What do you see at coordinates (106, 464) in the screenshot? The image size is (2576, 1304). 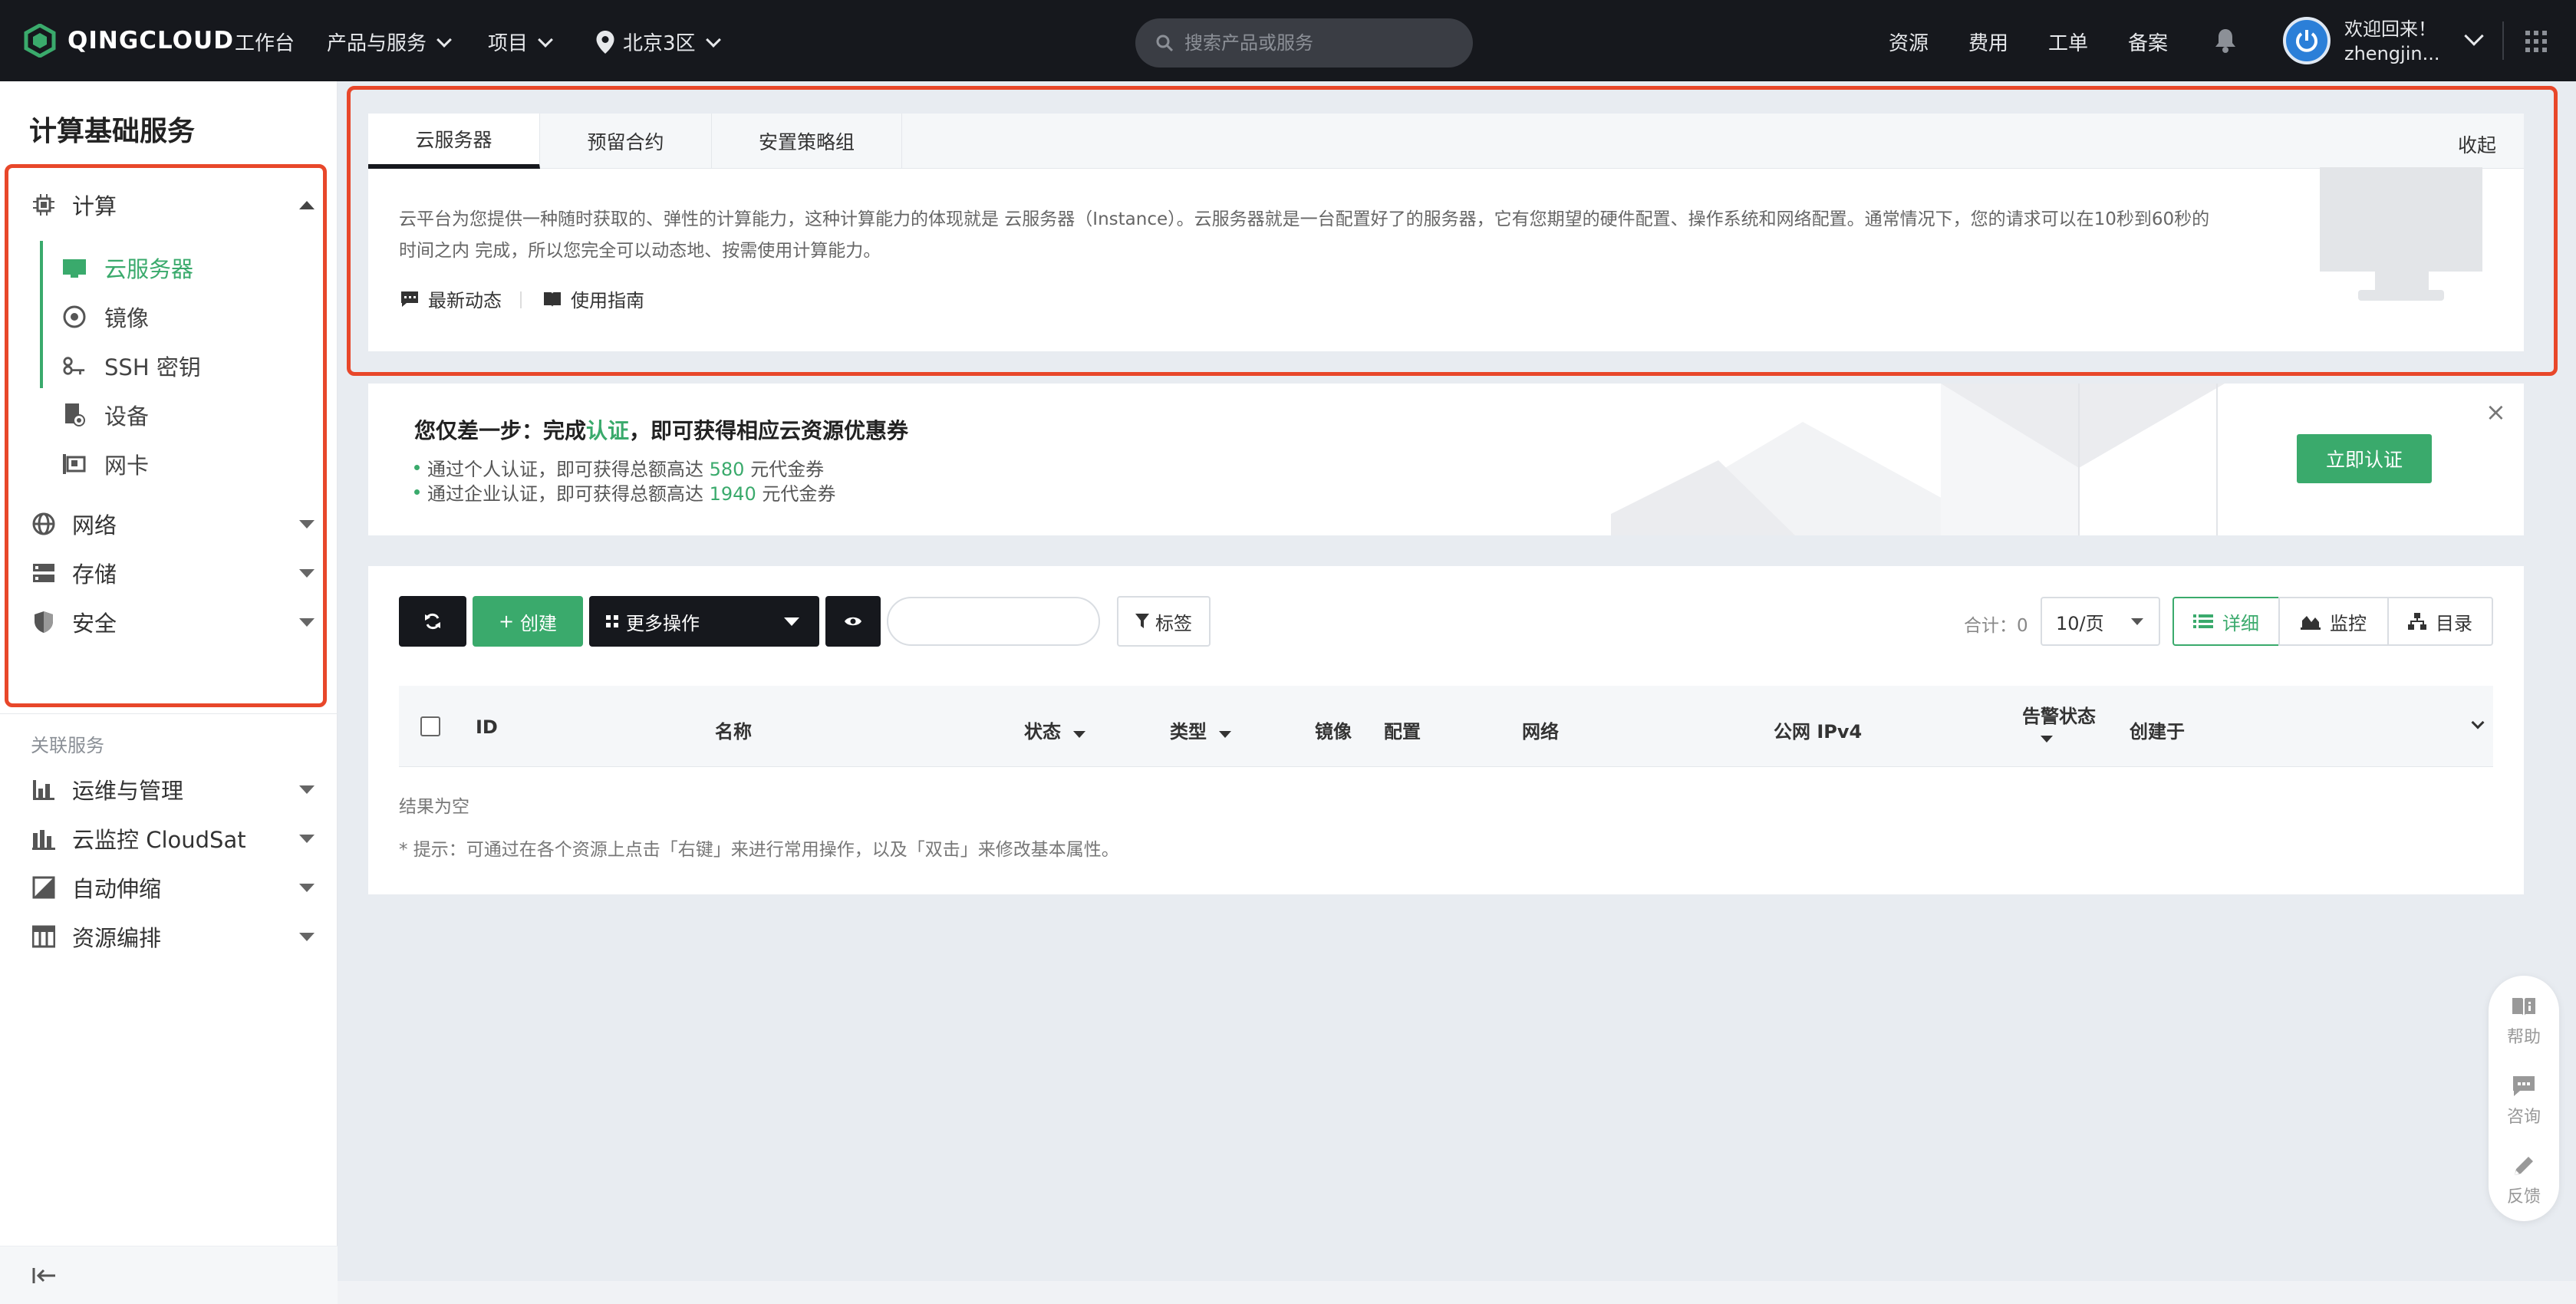 I see `sidebar-item-nics: 网卡` at bounding box center [106, 464].